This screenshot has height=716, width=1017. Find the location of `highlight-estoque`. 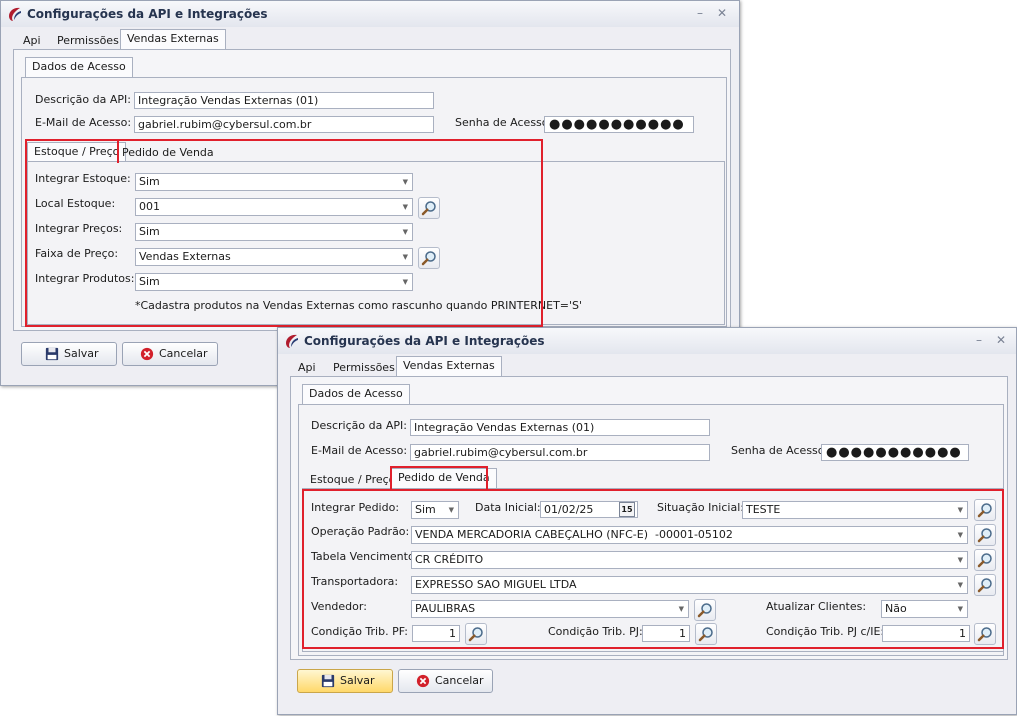

highlight-estoque is located at coordinates (284, 233).